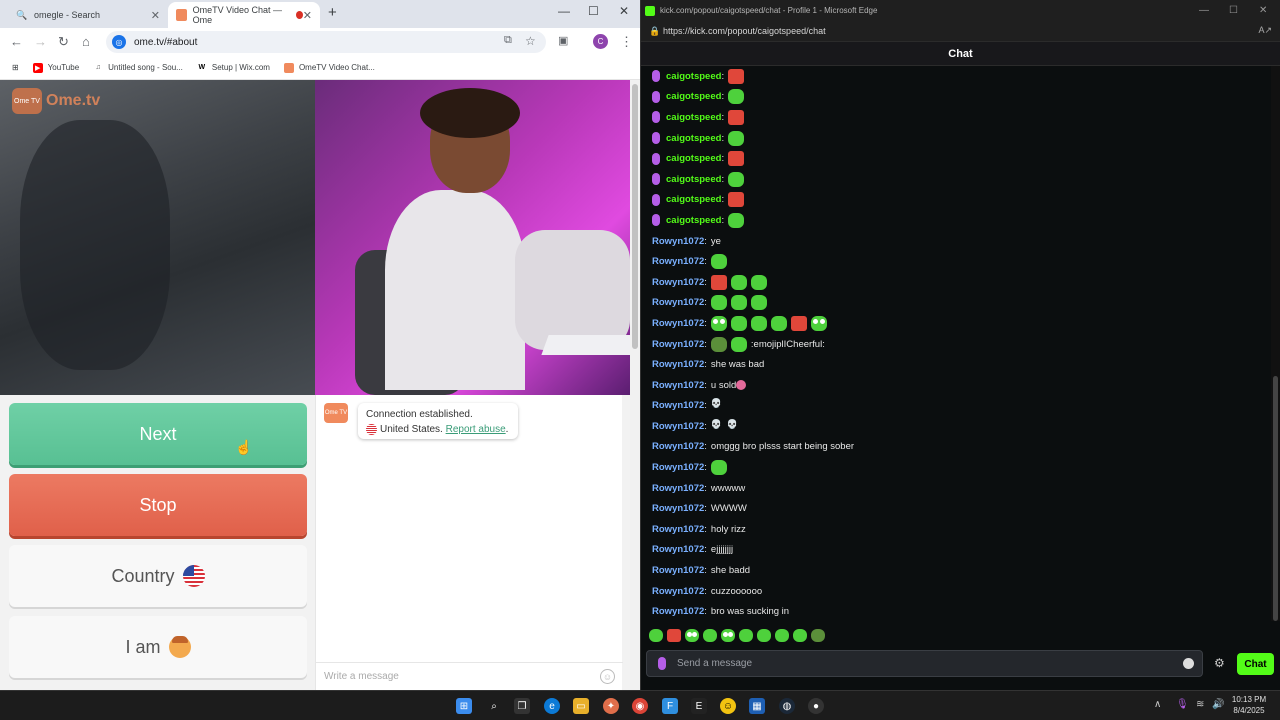 The height and width of the screenshot is (720, 1280). I want to click on apps-grid-icon: ⊞, so click(15, 67).